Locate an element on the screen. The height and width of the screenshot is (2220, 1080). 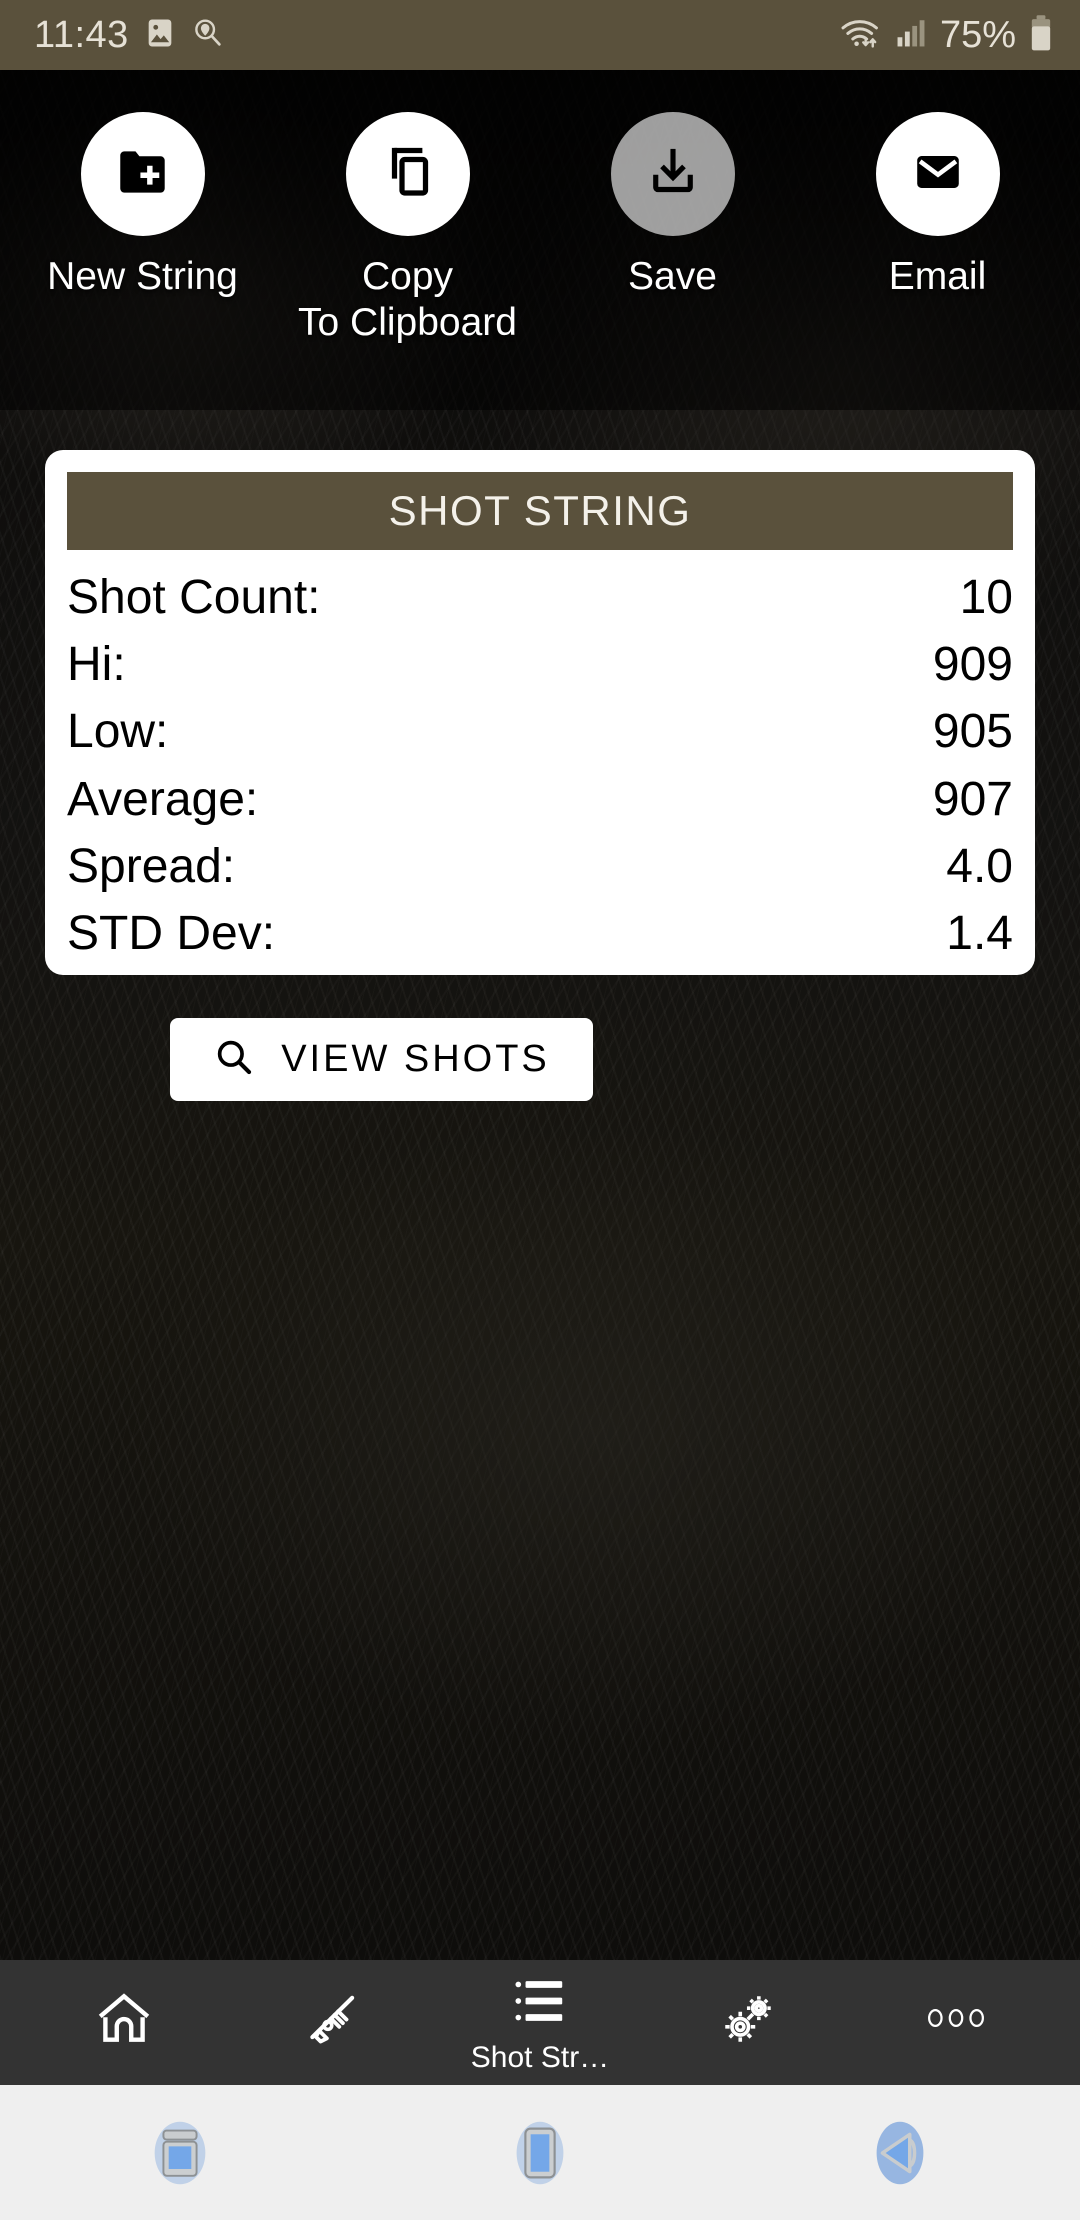
nav-item-more is located at coordinates (956, 2022).